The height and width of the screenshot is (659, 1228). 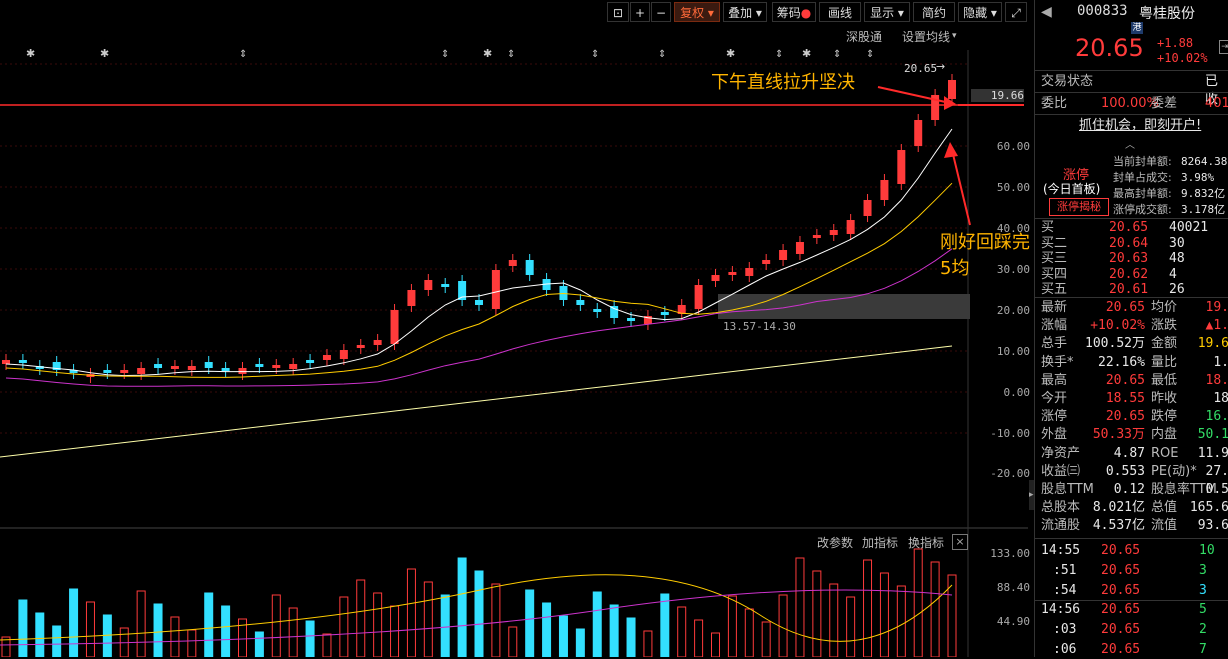 What do you see at coordinates (1061, 550) in the screenshot?
I see `tick-time: 14:55` at bounding box center [1061, 550].